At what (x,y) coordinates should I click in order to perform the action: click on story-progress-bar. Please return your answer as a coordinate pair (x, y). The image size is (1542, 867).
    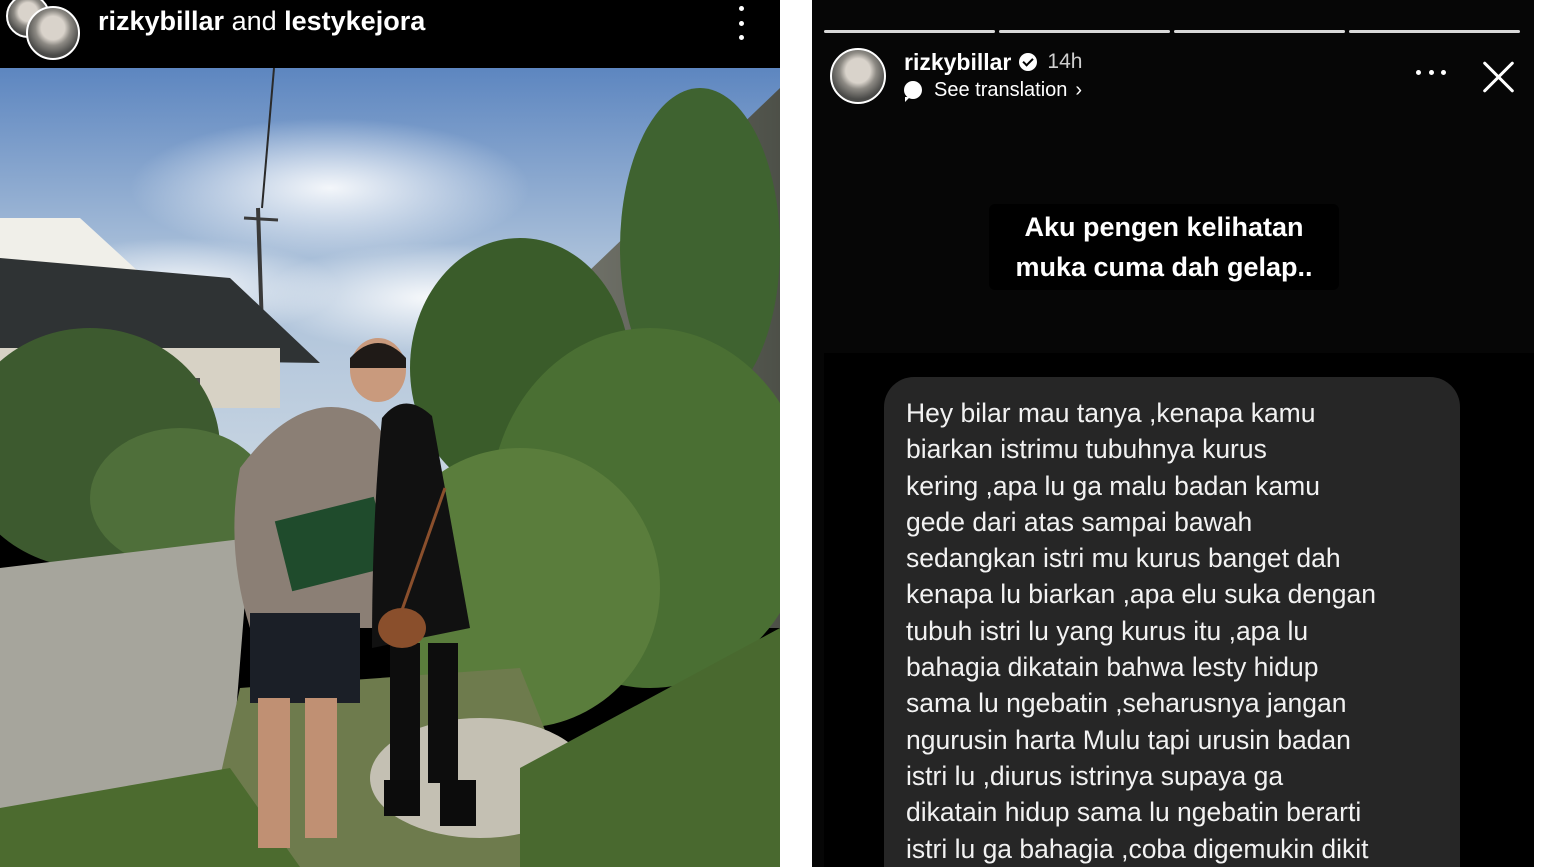
    Looking at the image, I should click on (1172, 32).